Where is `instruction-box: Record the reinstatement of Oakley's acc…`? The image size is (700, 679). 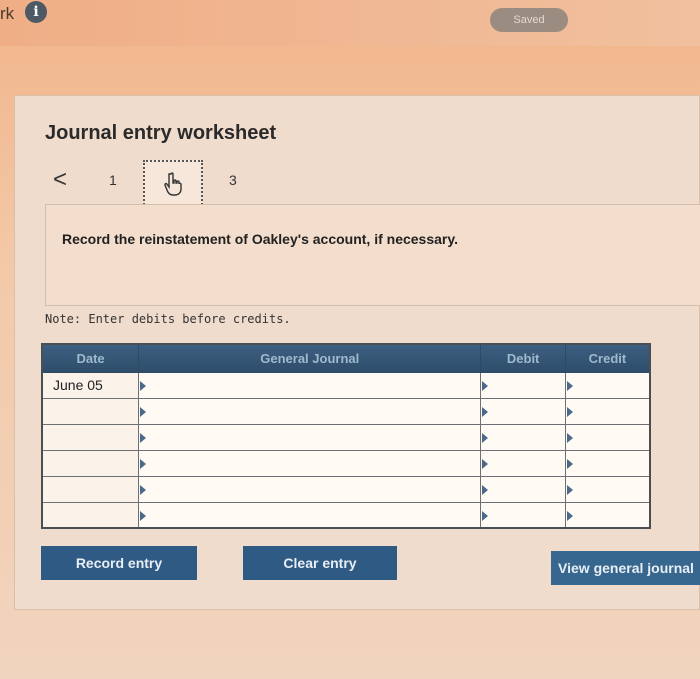 instruction-box: Record the reinstatement of Oakley's acc… is located at coordinates (372, 255).